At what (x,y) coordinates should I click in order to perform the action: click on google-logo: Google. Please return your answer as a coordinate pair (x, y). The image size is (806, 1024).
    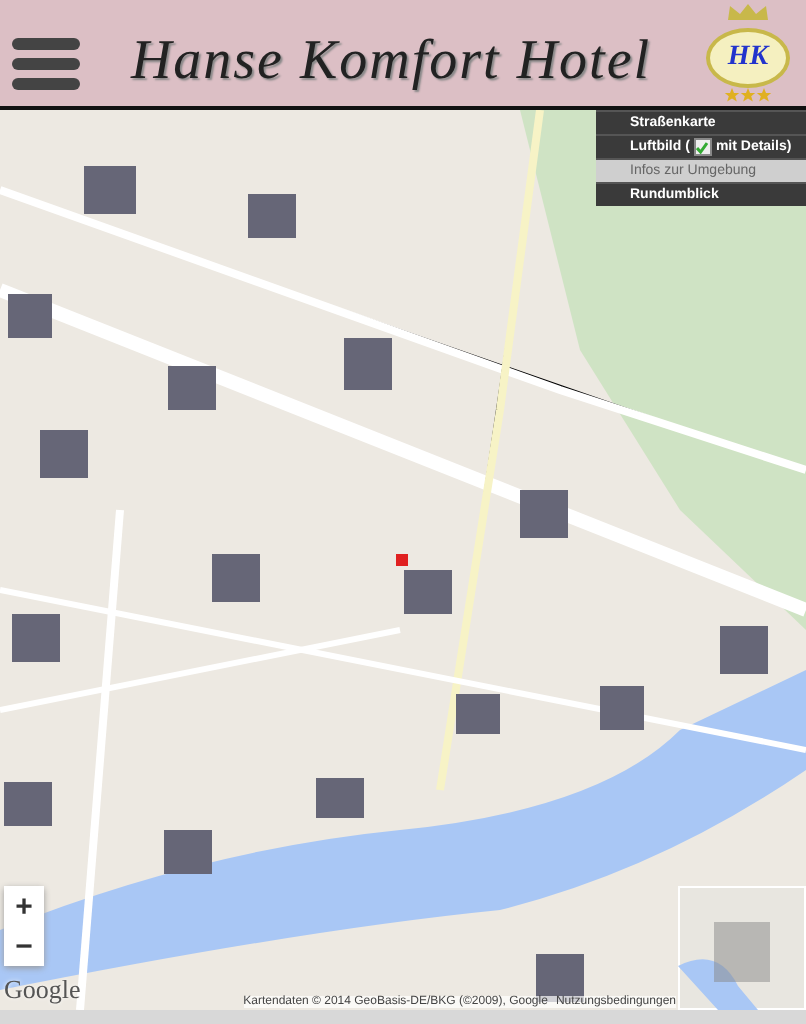
    Looking at the image, I should click on (42, 989).